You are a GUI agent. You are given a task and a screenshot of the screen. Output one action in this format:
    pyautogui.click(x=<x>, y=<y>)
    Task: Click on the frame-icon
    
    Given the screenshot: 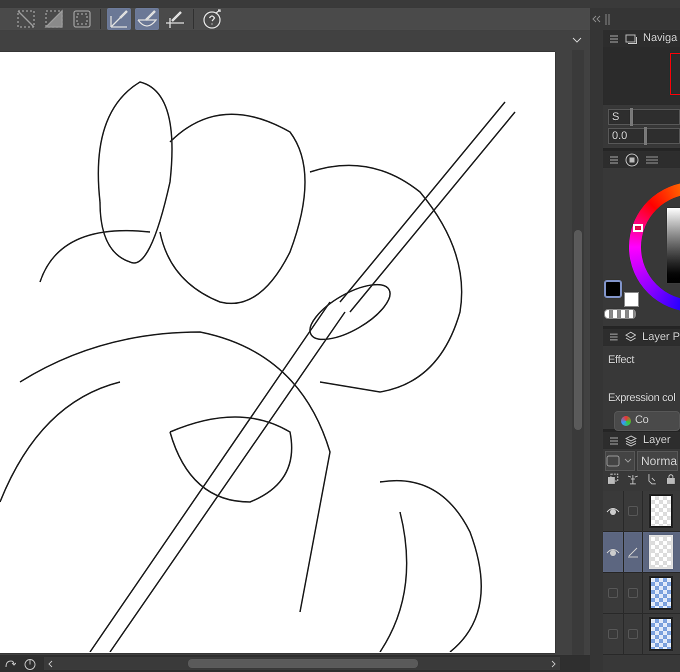 What is the action you would take?
    pyautogui.click(x=82, y=19)
    